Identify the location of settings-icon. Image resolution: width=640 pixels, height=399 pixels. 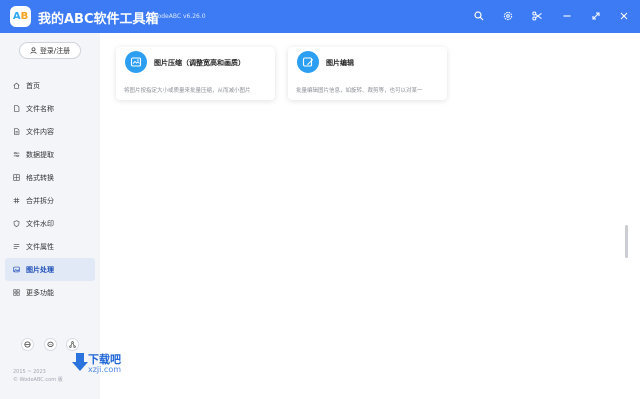
(508, 16).